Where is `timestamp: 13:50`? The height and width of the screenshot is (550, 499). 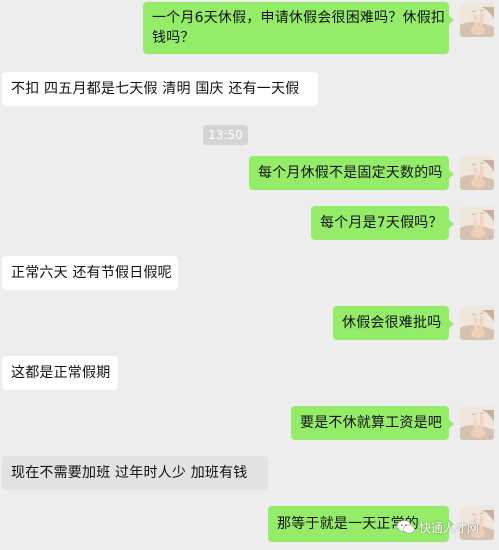 timestamp: 13:50 is located at coordinates (225, 135).